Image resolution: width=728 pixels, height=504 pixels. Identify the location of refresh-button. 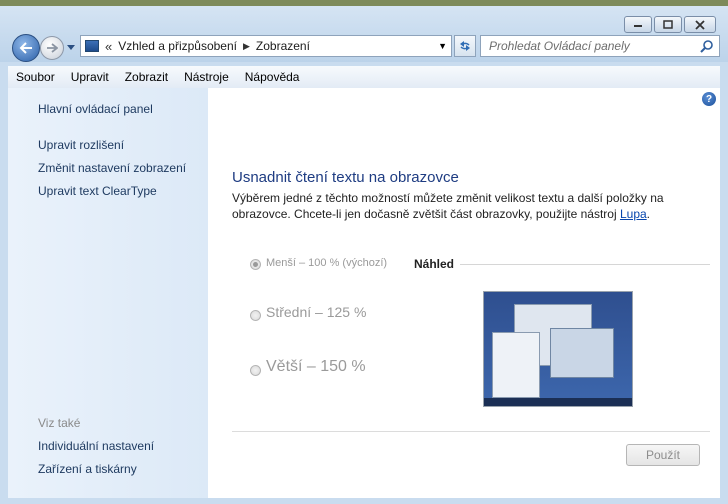
(465, 46).